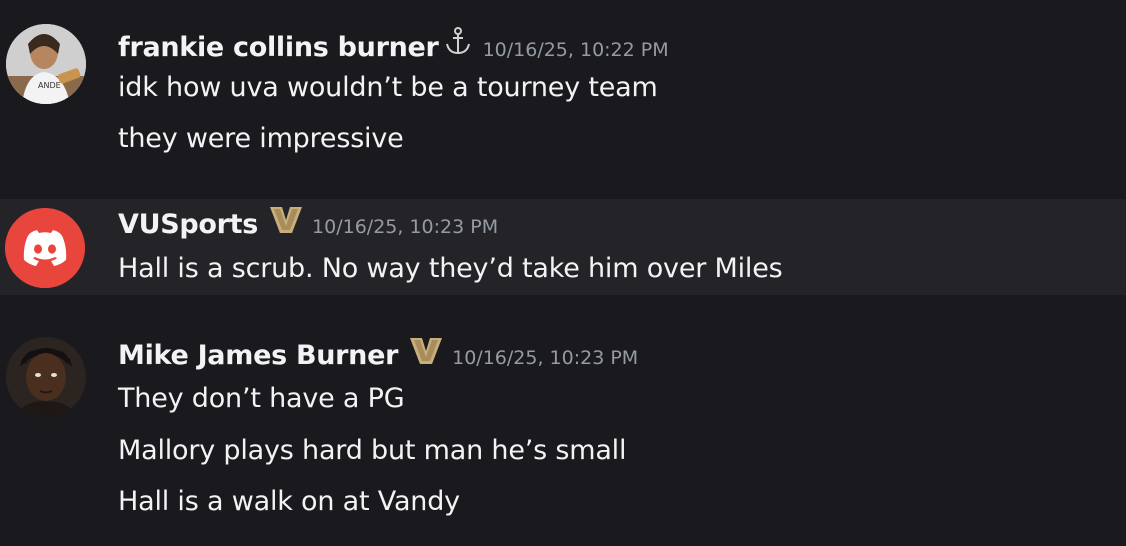 The image size is (1126, 546). What do you see at coordinates (188, 224) in the screenshot?
I see `username: VUSports` at bounding box center [188, 224].